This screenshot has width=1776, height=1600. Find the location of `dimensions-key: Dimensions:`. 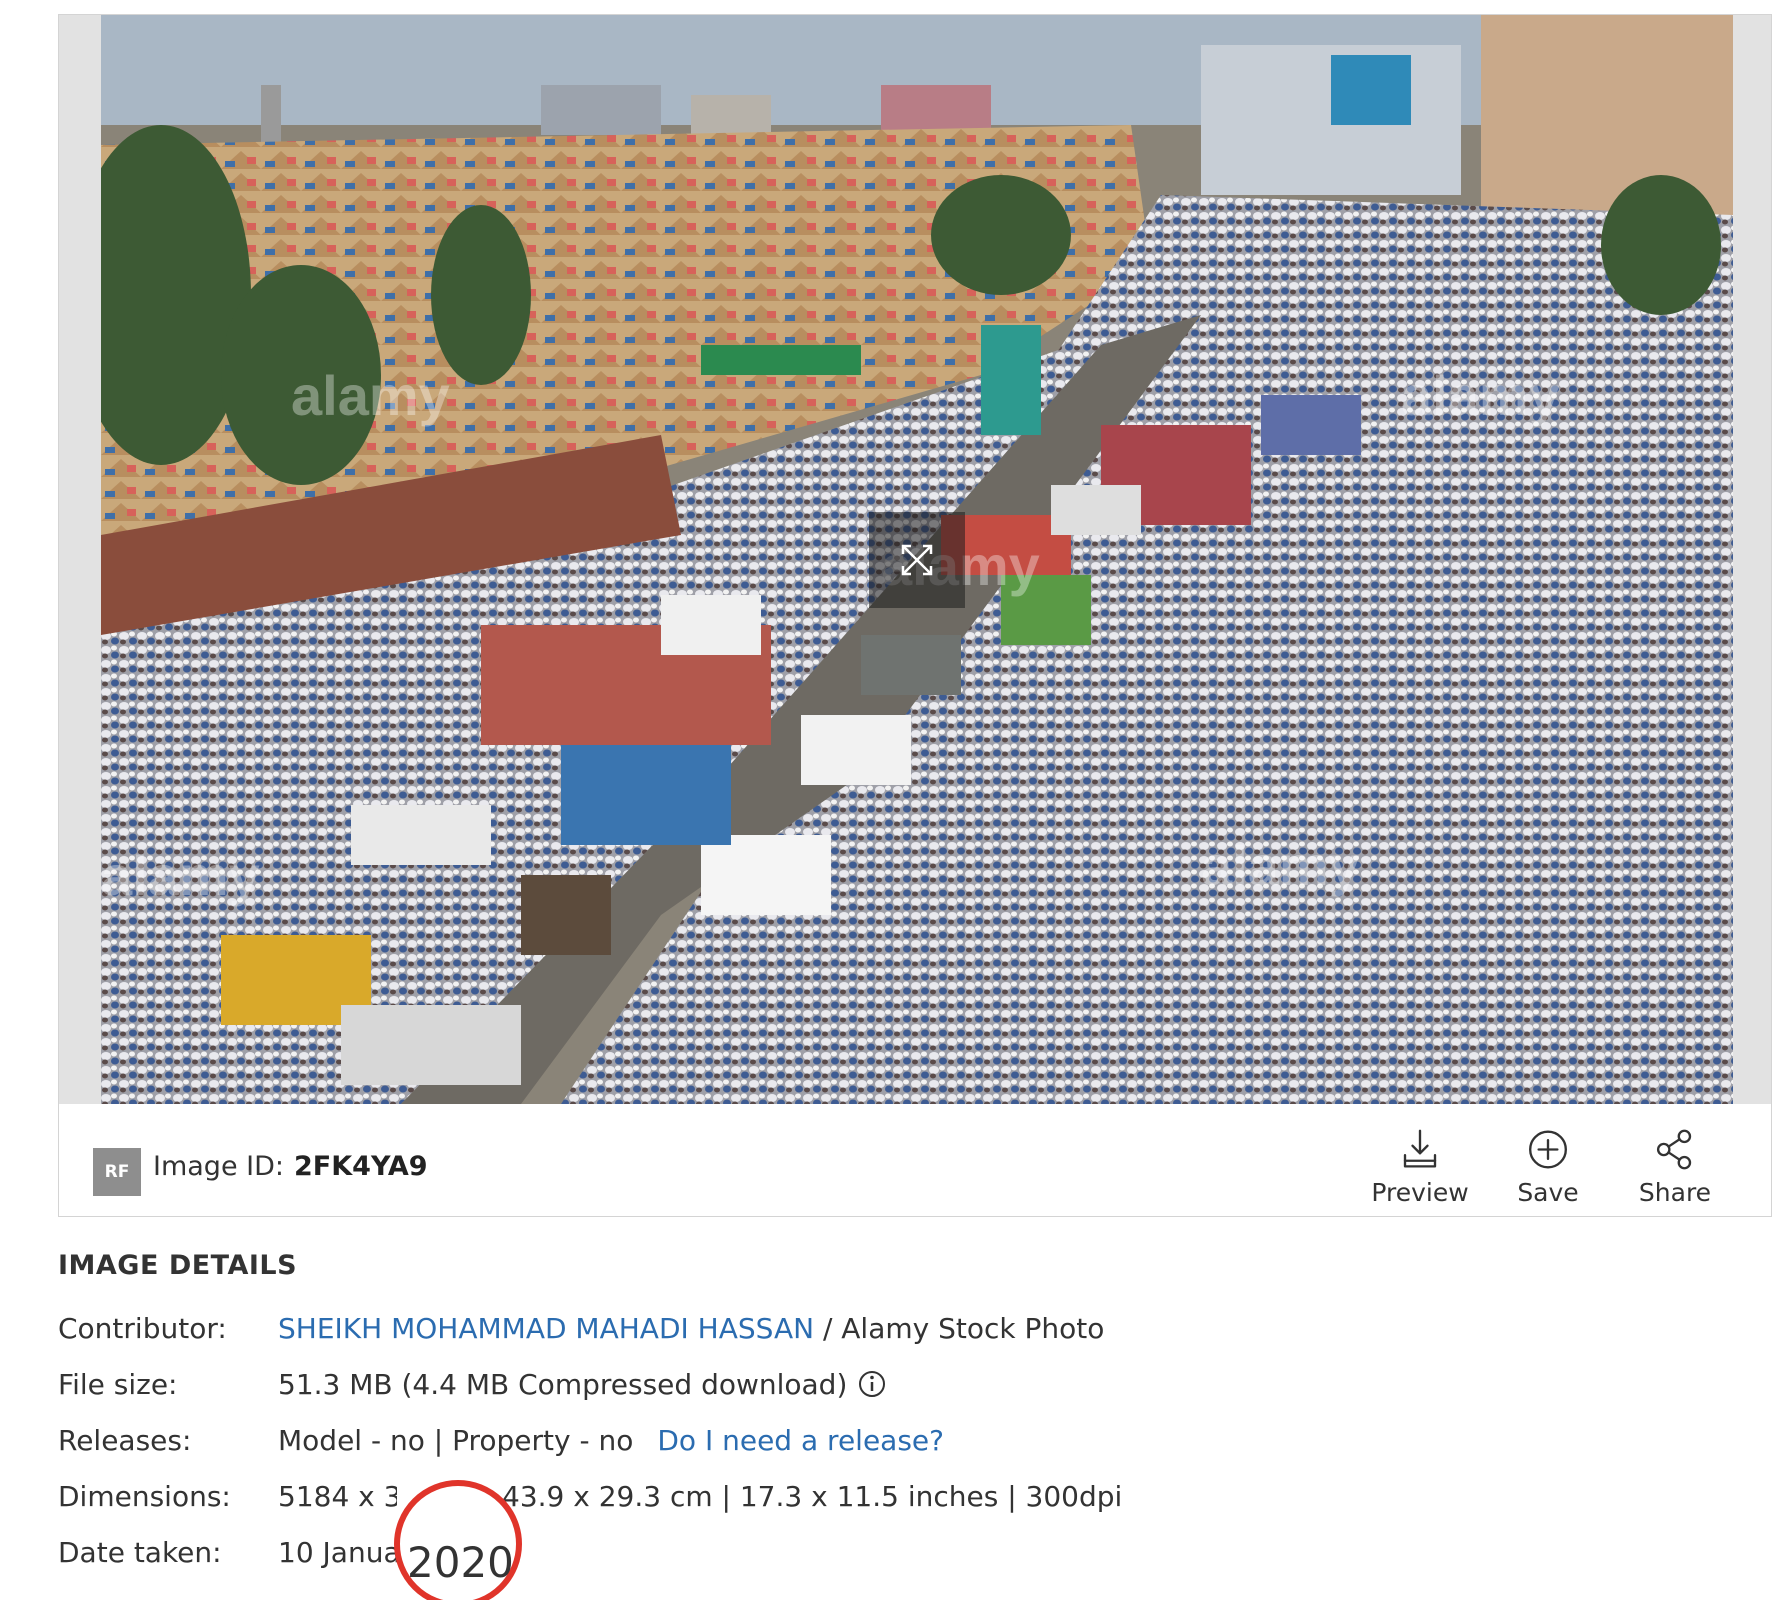

dimensions-key: Dimensions: is located at coordinates (144, 1496).